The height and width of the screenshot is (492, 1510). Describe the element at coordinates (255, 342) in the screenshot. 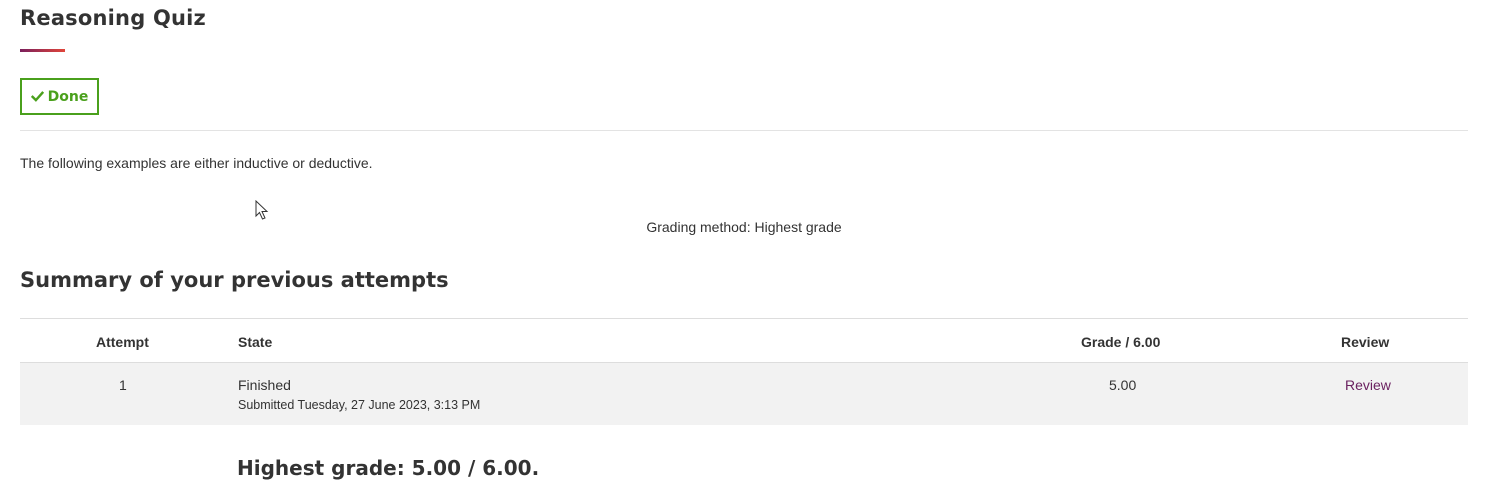

I see `column-header-state: State` at that location.